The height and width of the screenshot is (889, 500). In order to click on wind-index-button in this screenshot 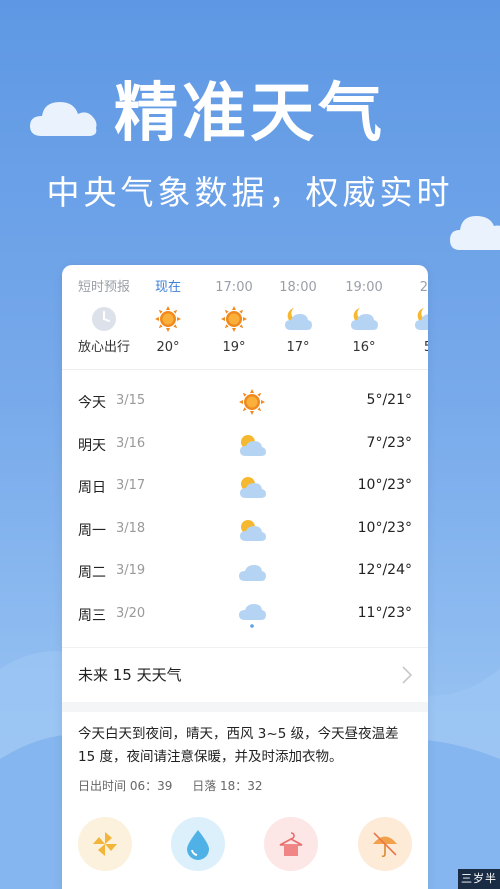, I will do `click(105, 844)`.